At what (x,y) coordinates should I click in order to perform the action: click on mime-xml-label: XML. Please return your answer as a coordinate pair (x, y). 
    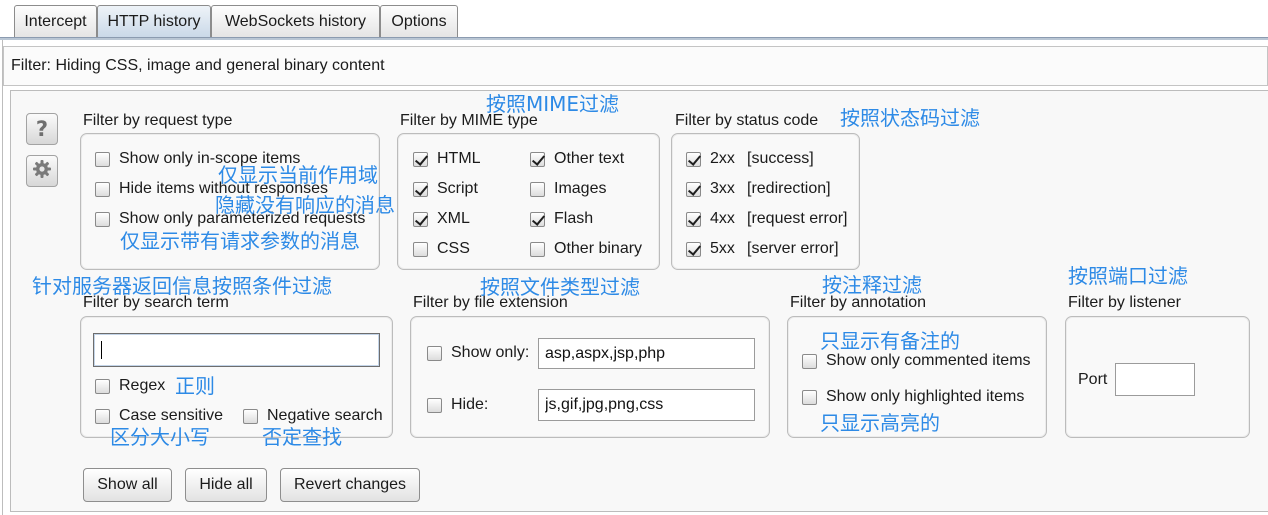
    Looking at the image, I should click on (453, 218).